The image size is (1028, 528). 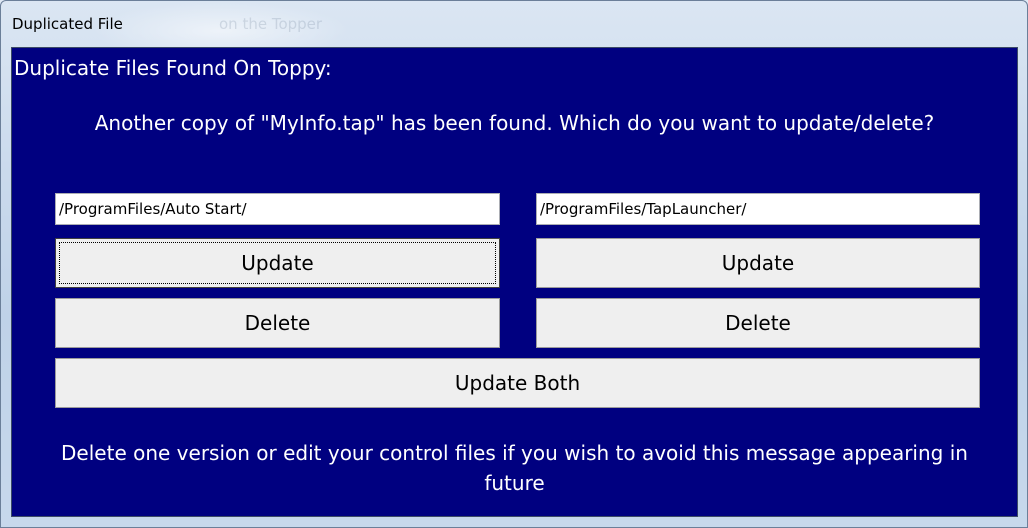 I want to click on left-delete-label: Delete, so click(x=277, y=323).